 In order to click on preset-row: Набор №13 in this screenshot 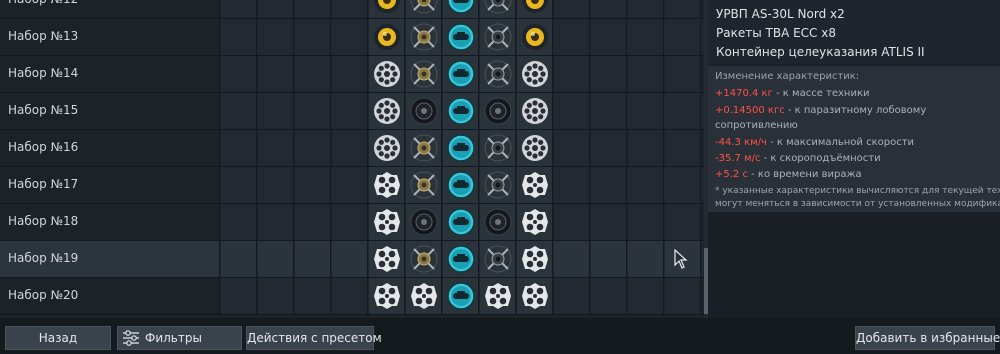, I will do `click(352, 37)`.